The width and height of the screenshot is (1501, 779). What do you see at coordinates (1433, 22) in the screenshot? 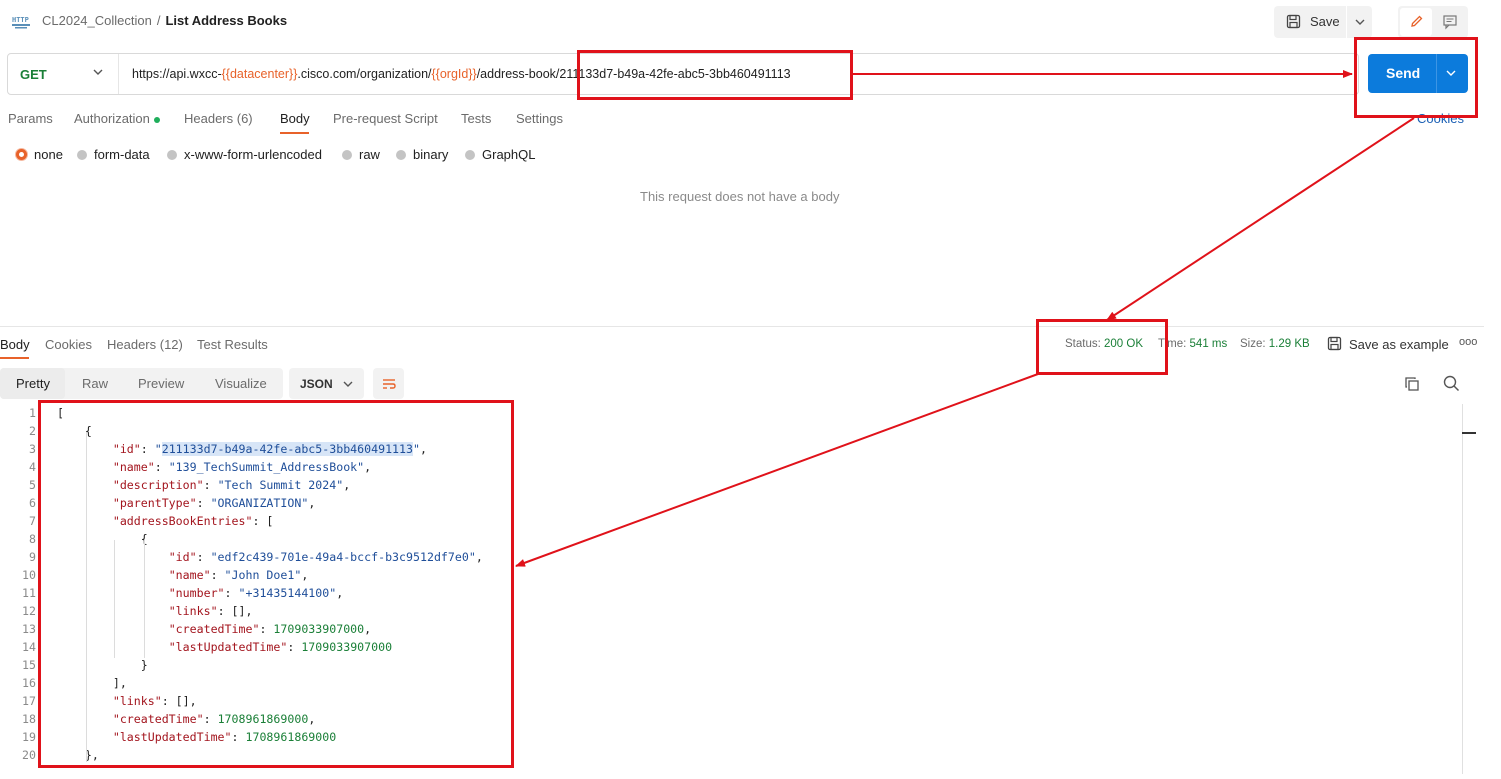
I see `view-toggle` at bounding box center [1433, 22].